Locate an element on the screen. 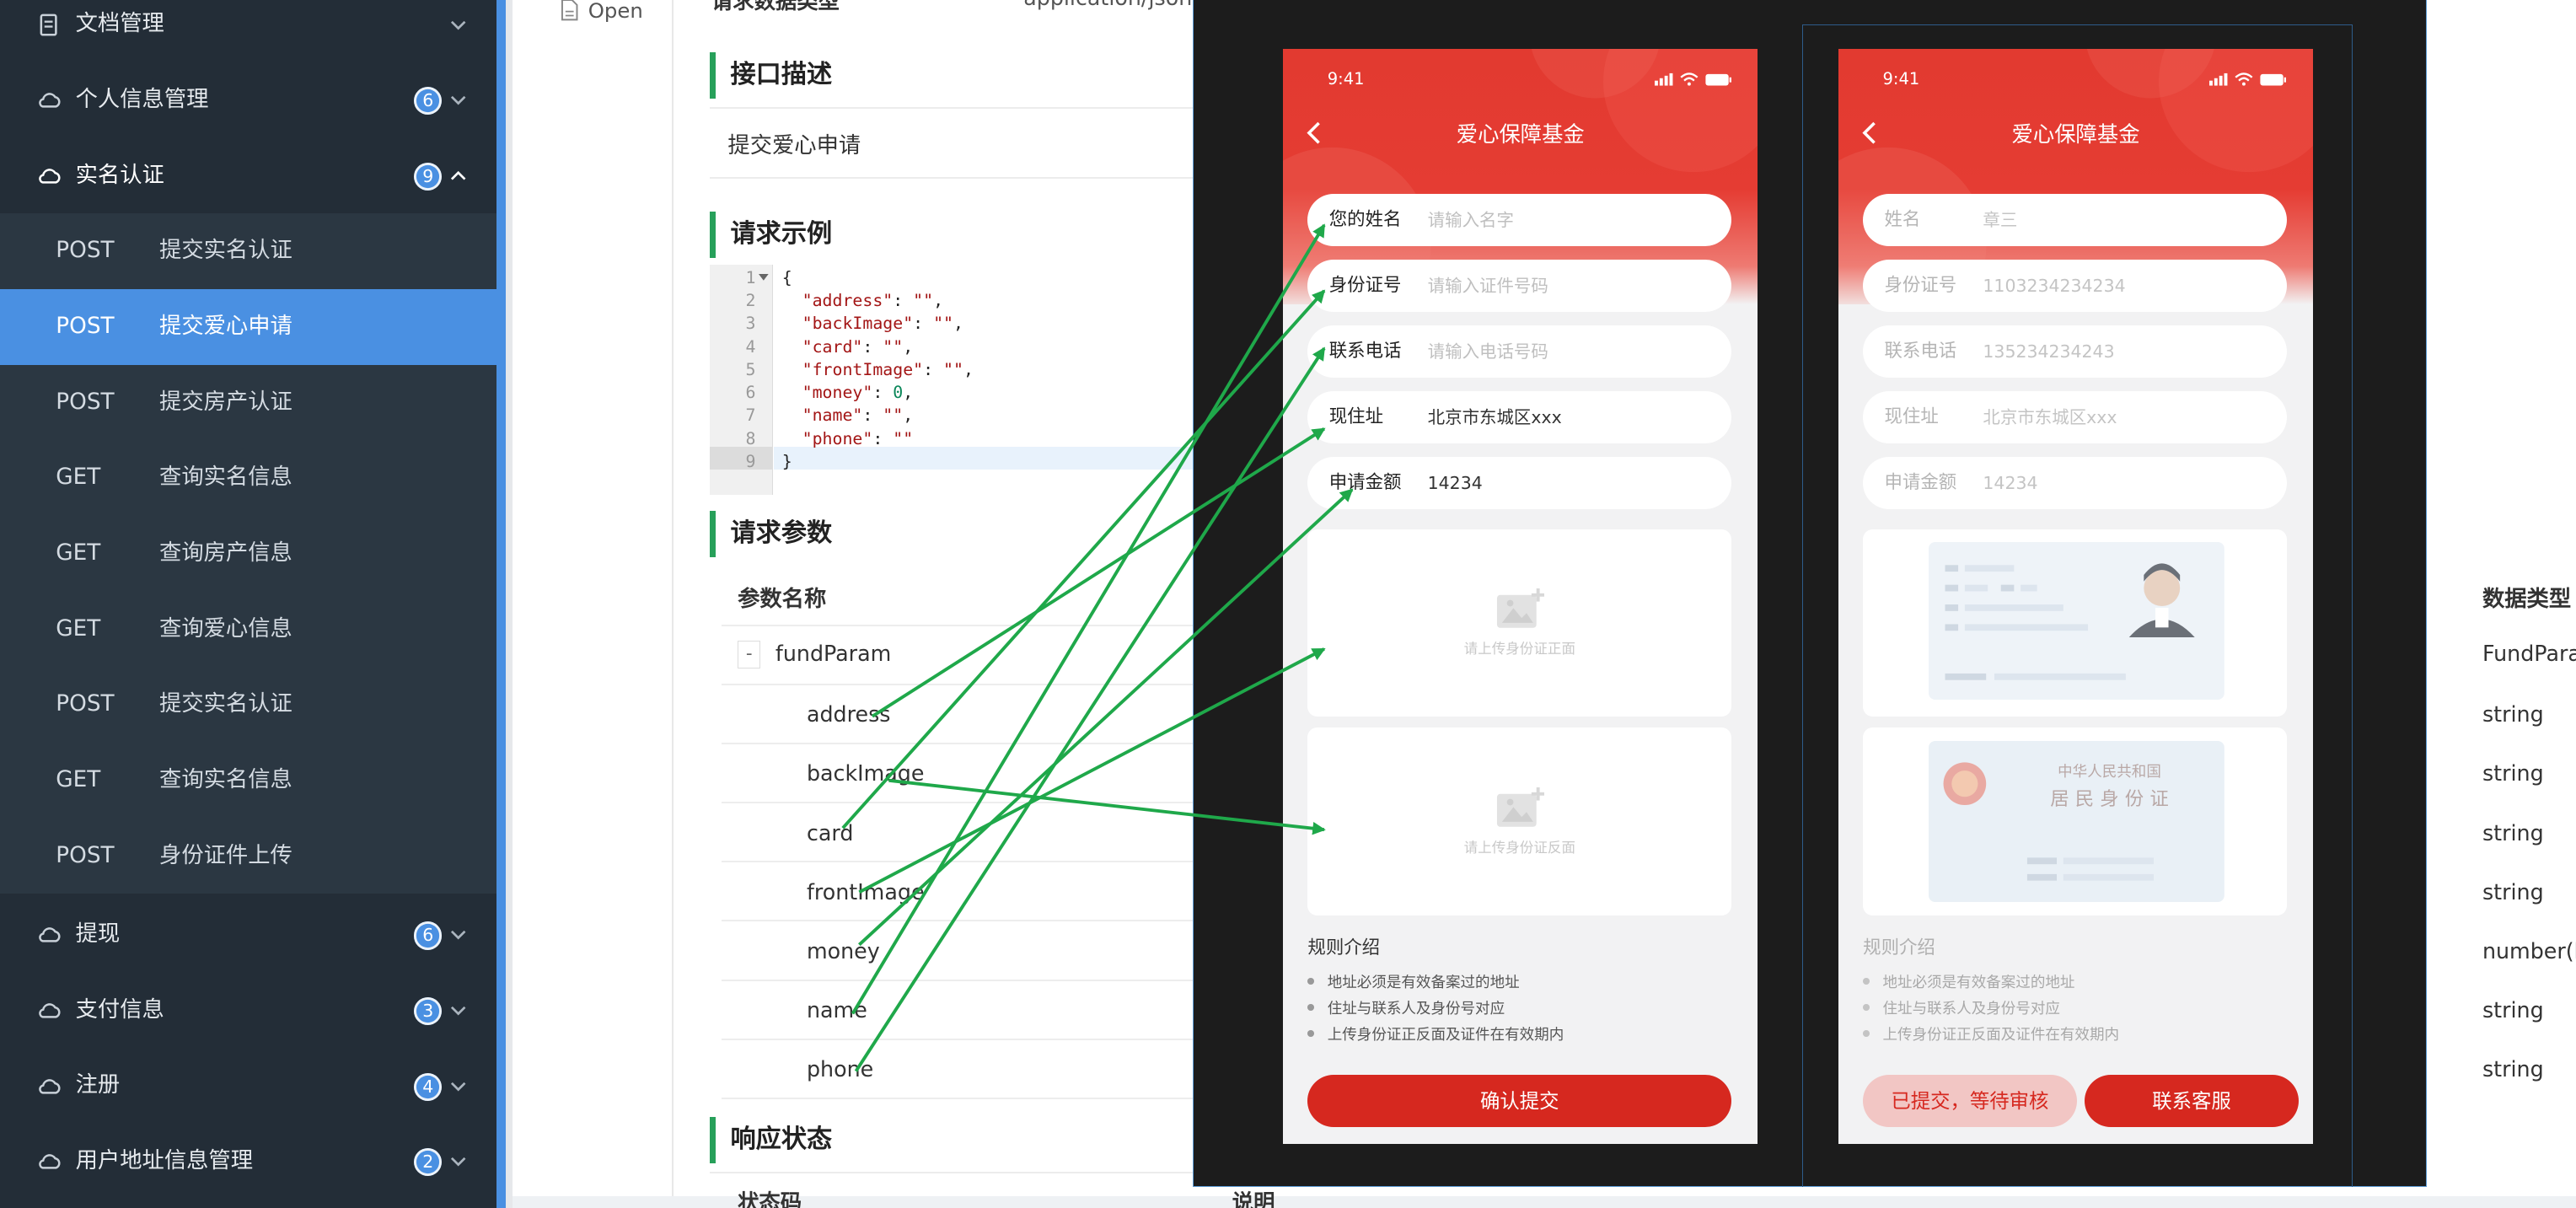 This screenshot has height=1208, width=2576. sidebar-group-label: 文档管理 is located at coordinates (119, 24).